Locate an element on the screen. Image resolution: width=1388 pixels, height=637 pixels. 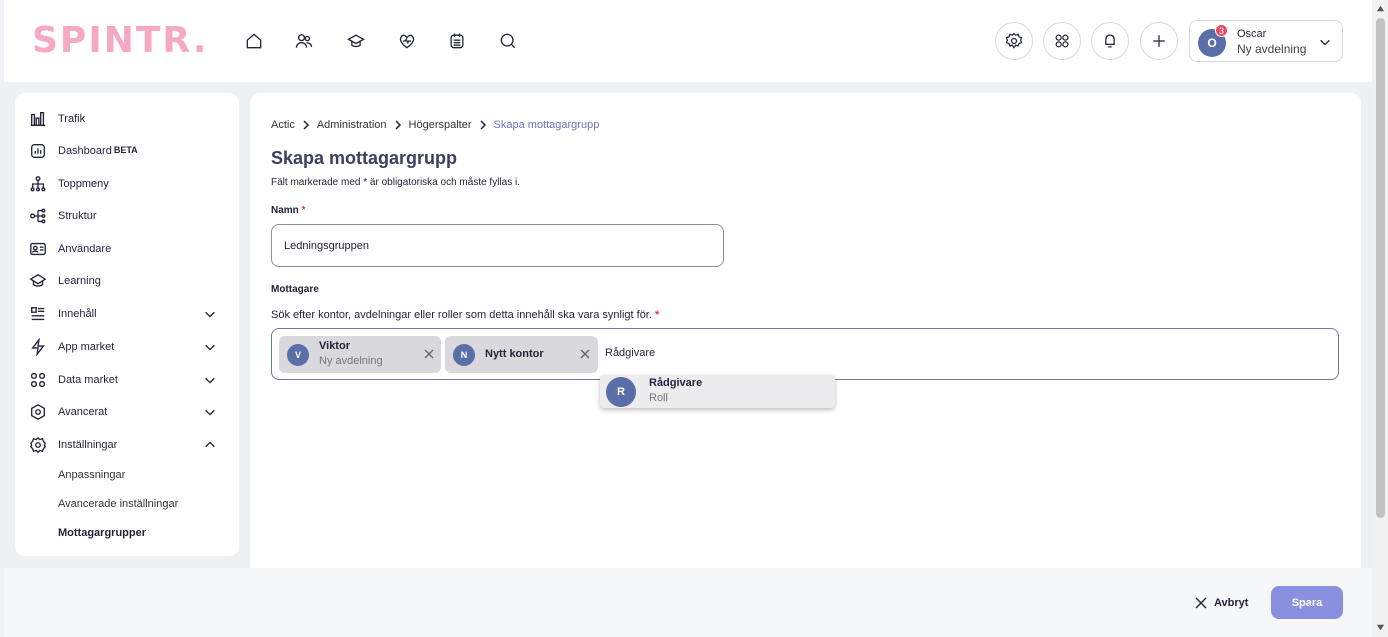
sidebar-item-label: Toppmeny is located at coordinates (83, 184).